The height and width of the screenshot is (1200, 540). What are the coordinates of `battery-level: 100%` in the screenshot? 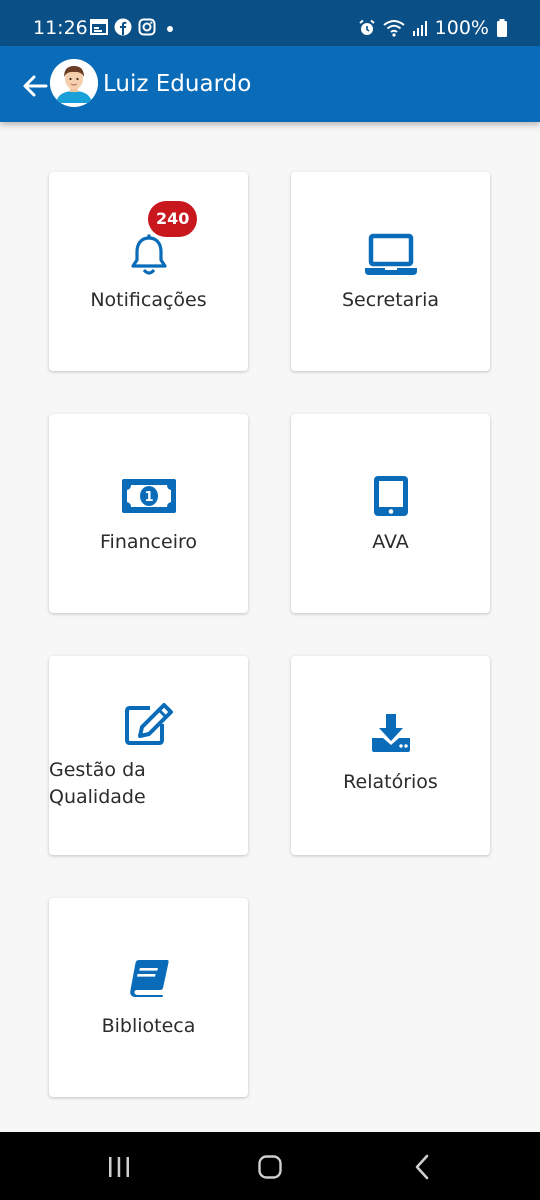 It's located at (461, 28).